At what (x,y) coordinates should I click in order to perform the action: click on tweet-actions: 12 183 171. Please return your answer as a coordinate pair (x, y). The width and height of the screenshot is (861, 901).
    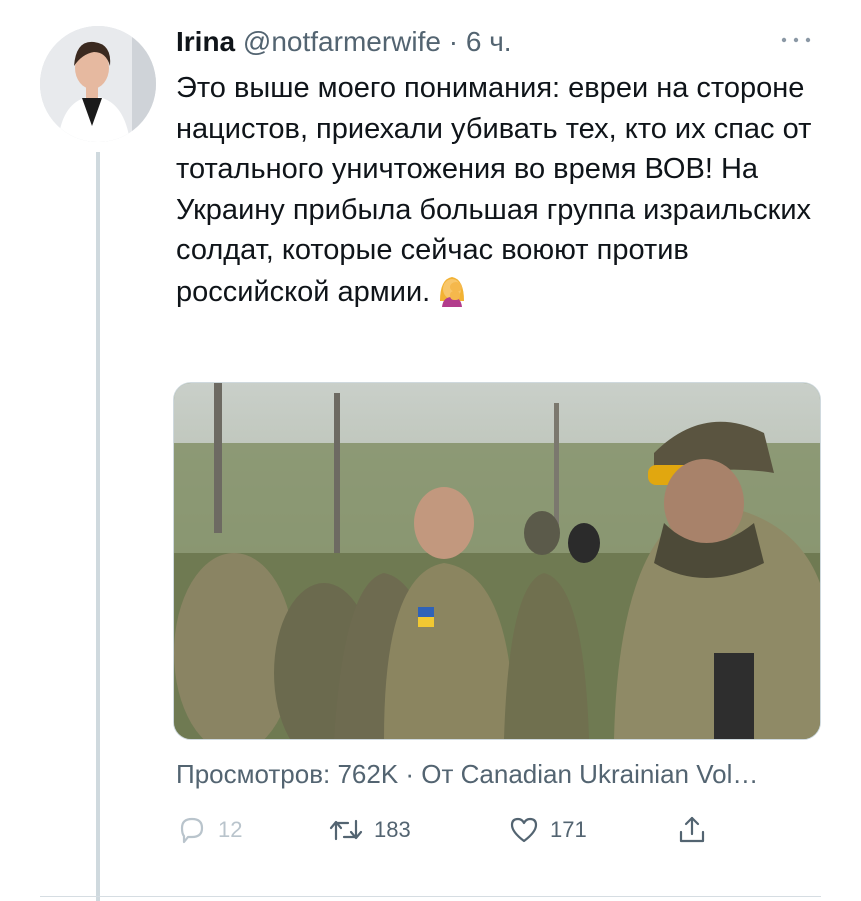
    Looking at the image, I should click on (456, 830).